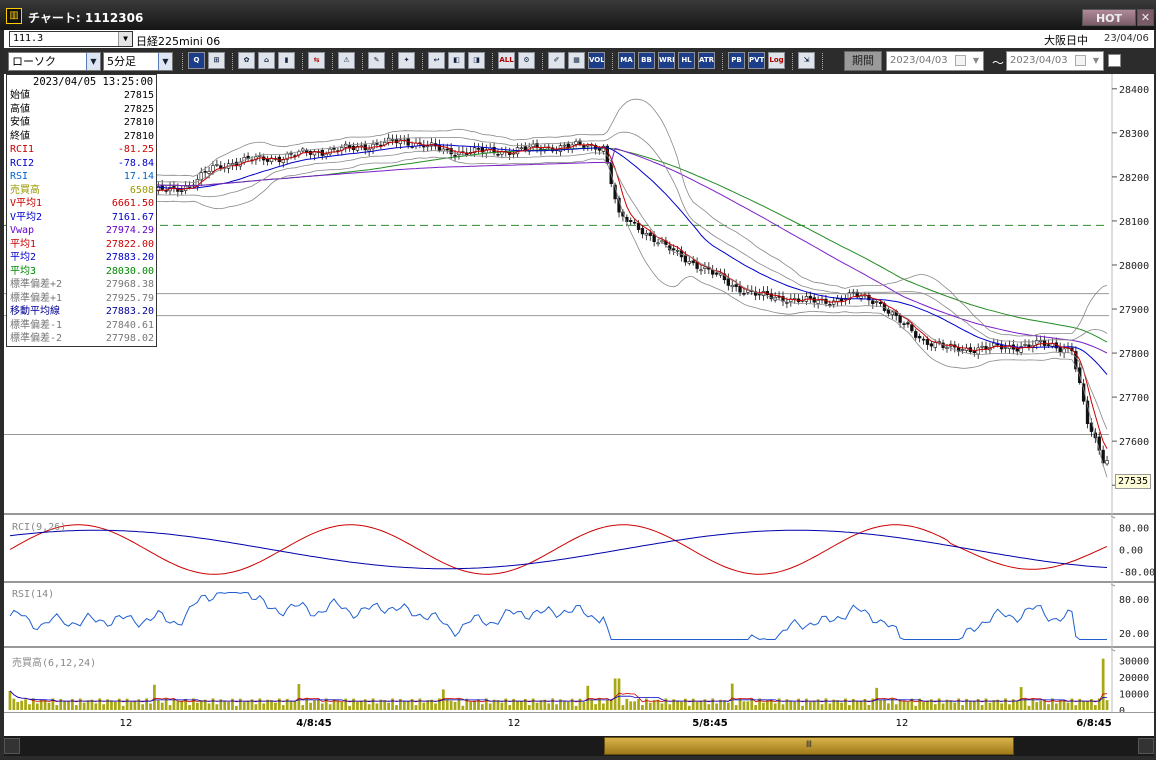 The height and width of the screenshot is (760, 1156). I want to click on crosshair-icon: ⊞, so click(216, 60).